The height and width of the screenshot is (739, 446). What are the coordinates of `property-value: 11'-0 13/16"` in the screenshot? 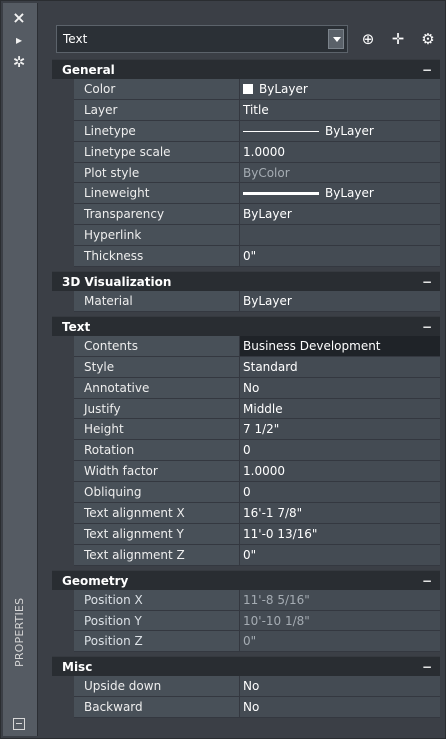 It's located at (340, 534).